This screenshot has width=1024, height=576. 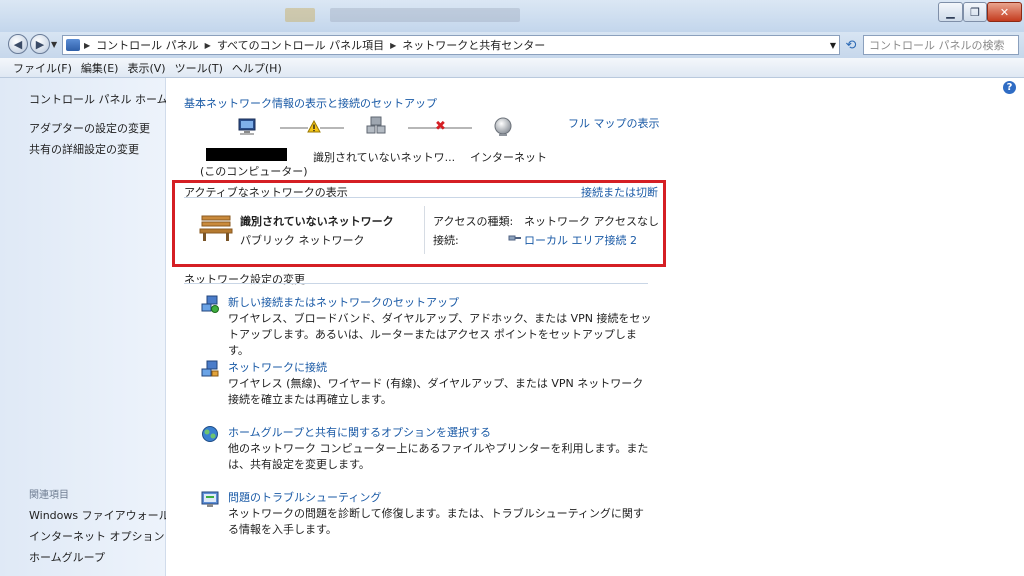 I want to click on computer-icon, so click(x=247, y=126).